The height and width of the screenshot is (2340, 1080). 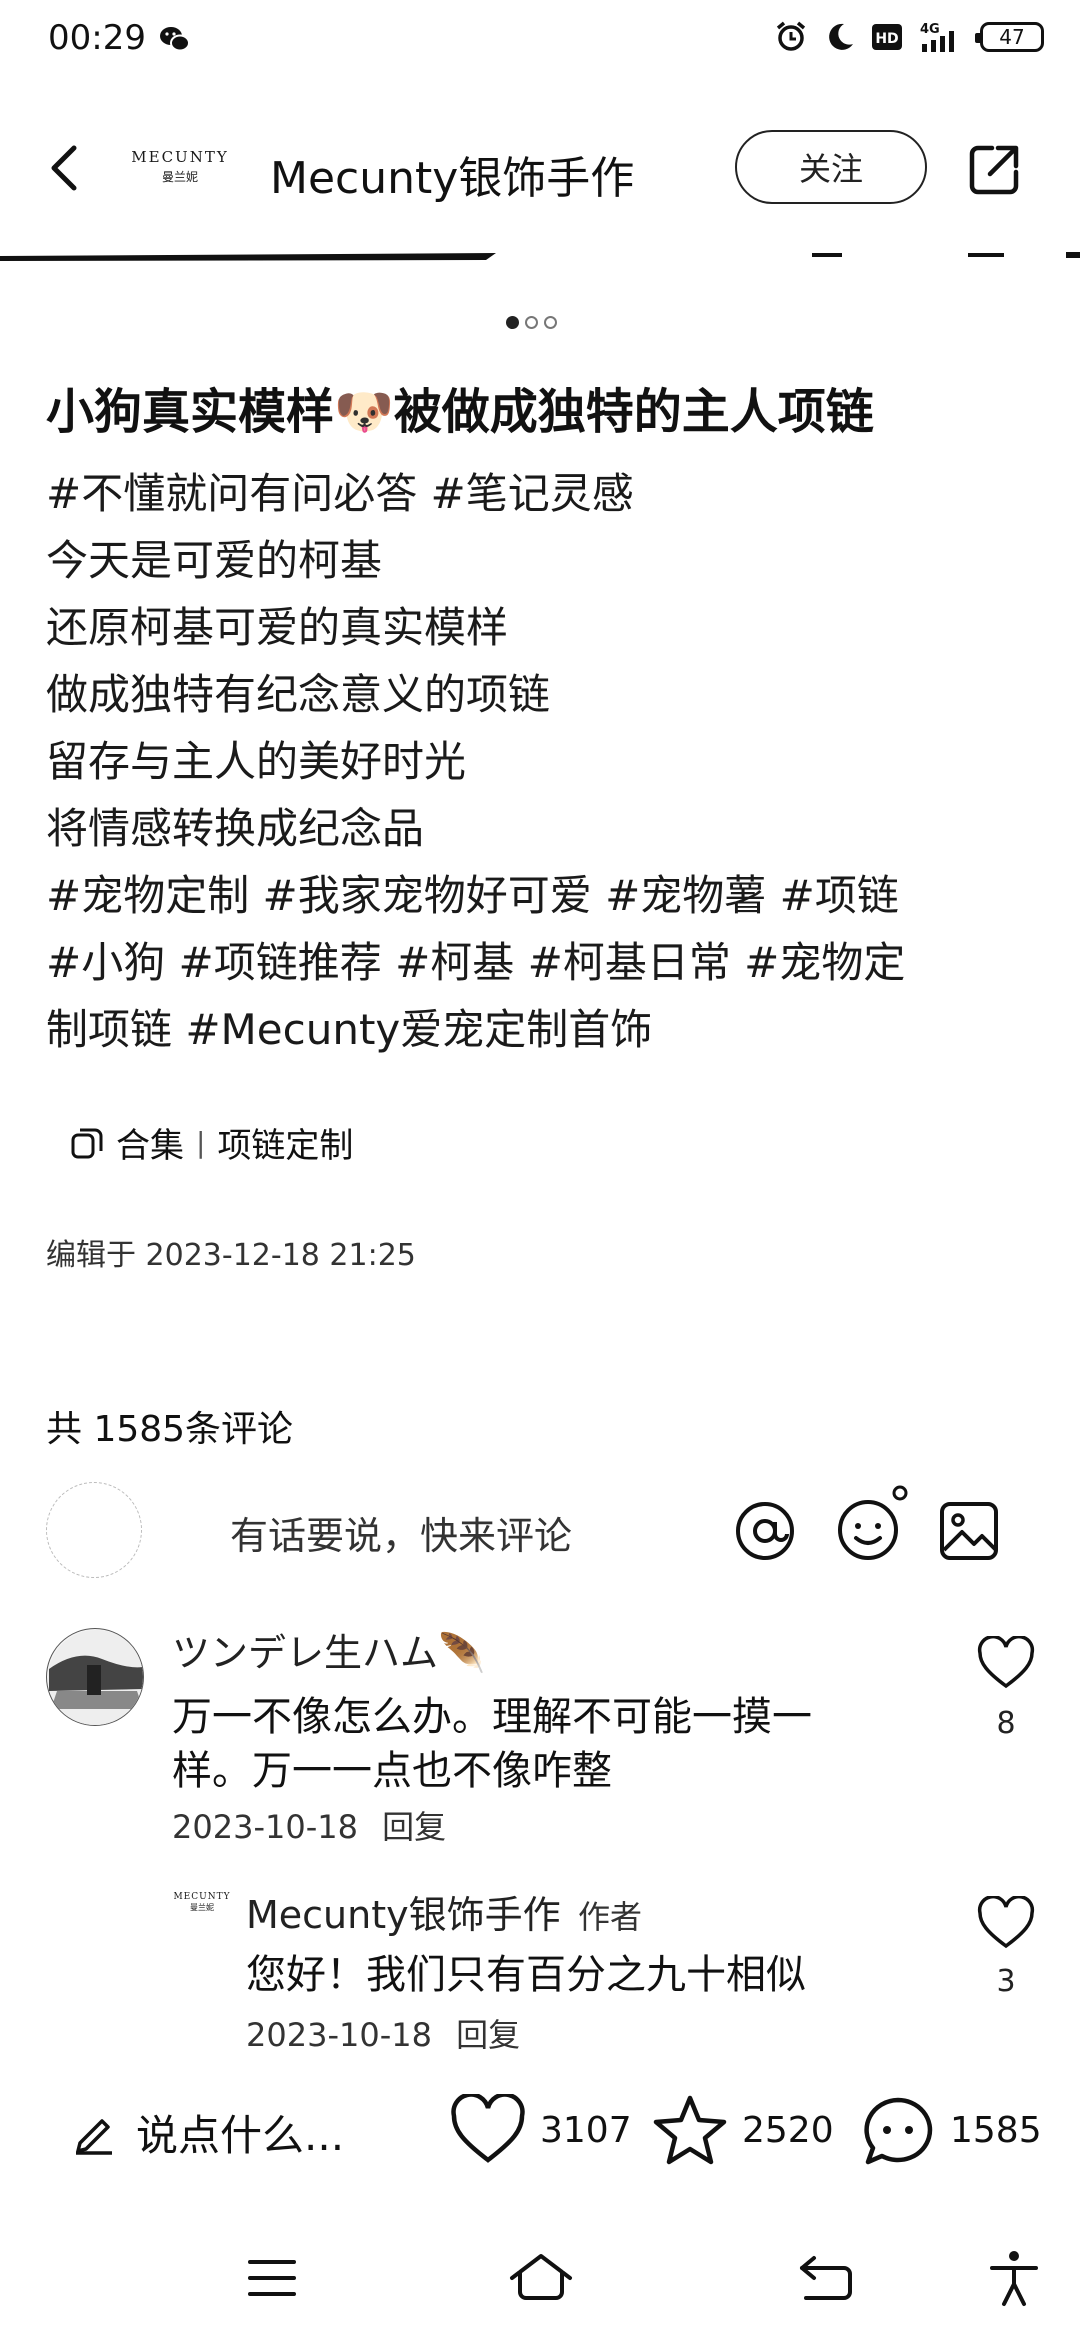 What do you see at coordinates (586, 1975) in the screenshot?
I see `comment-text: 您好！我们只有百分之九十相似` at bounding box center [586, 1975].